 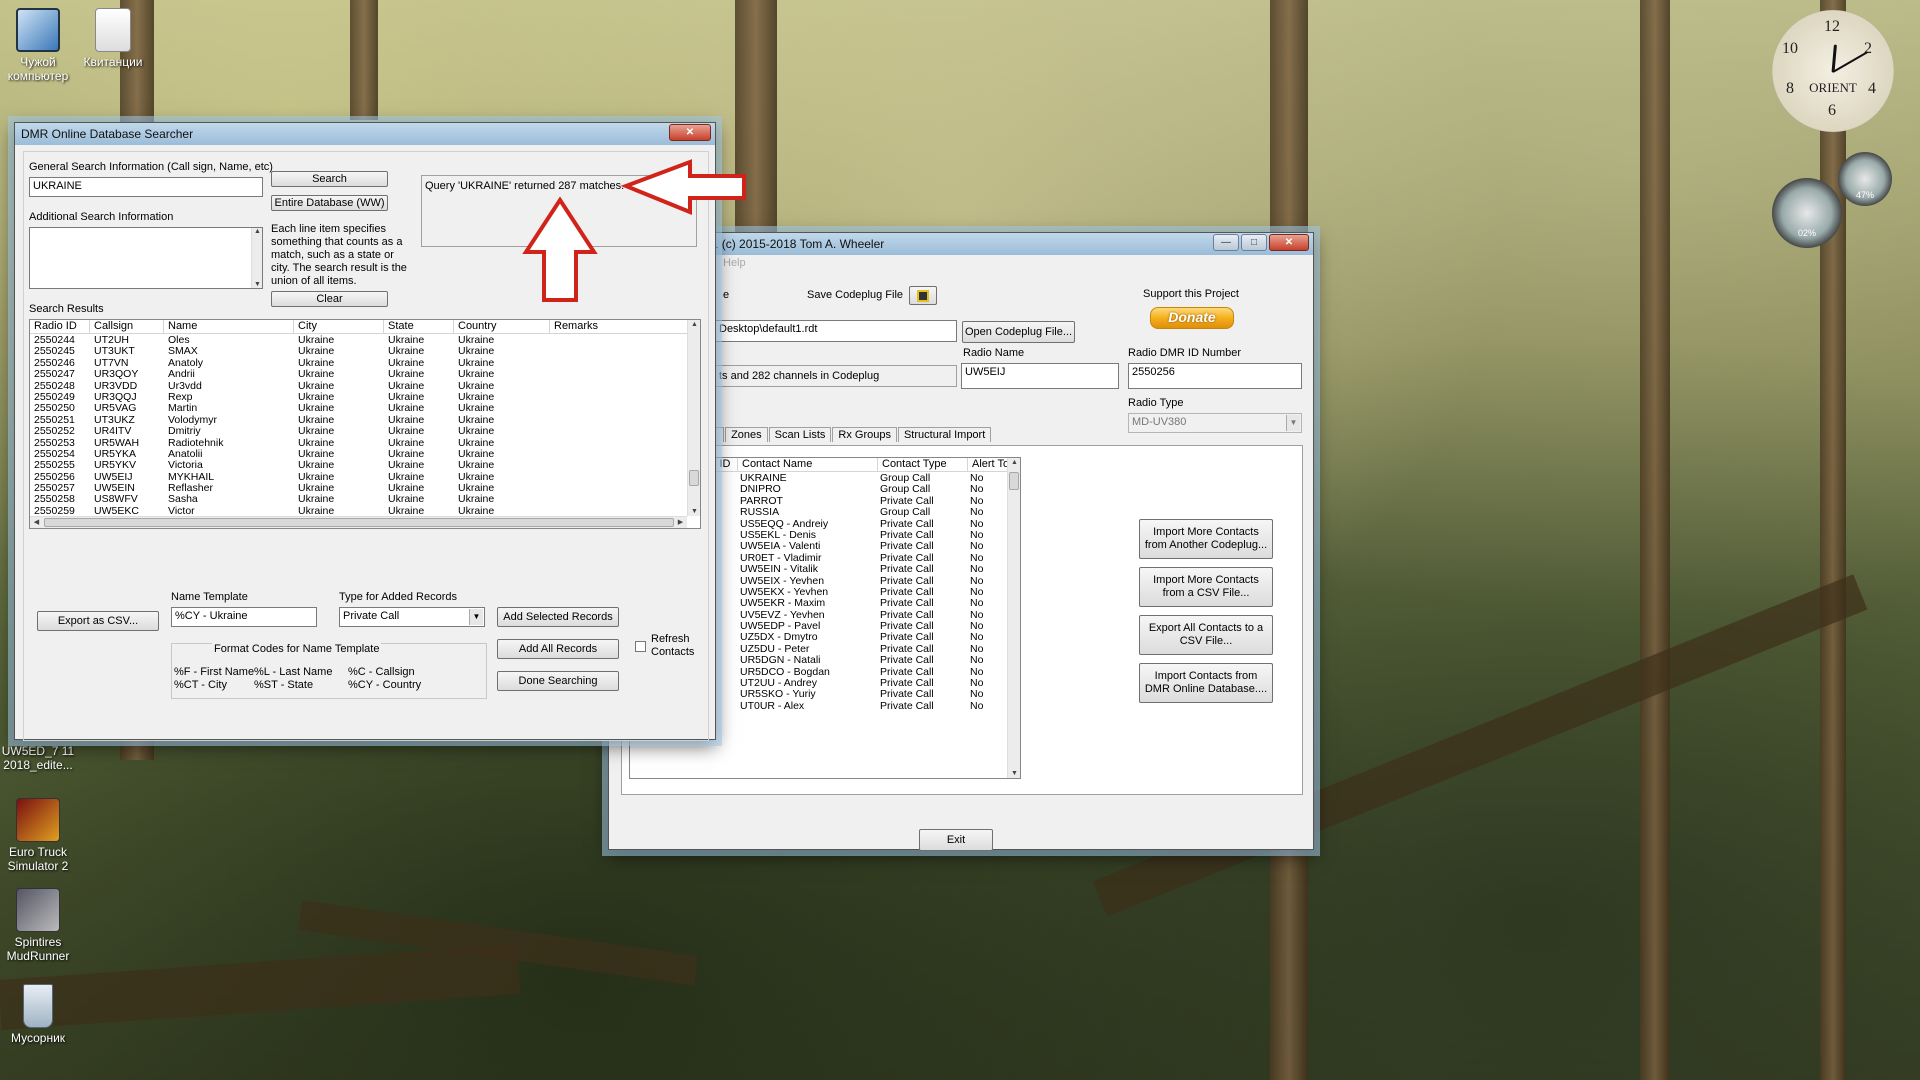 I want to click on column-header-contact-name: Contact Name, so click(x=808, y=464).